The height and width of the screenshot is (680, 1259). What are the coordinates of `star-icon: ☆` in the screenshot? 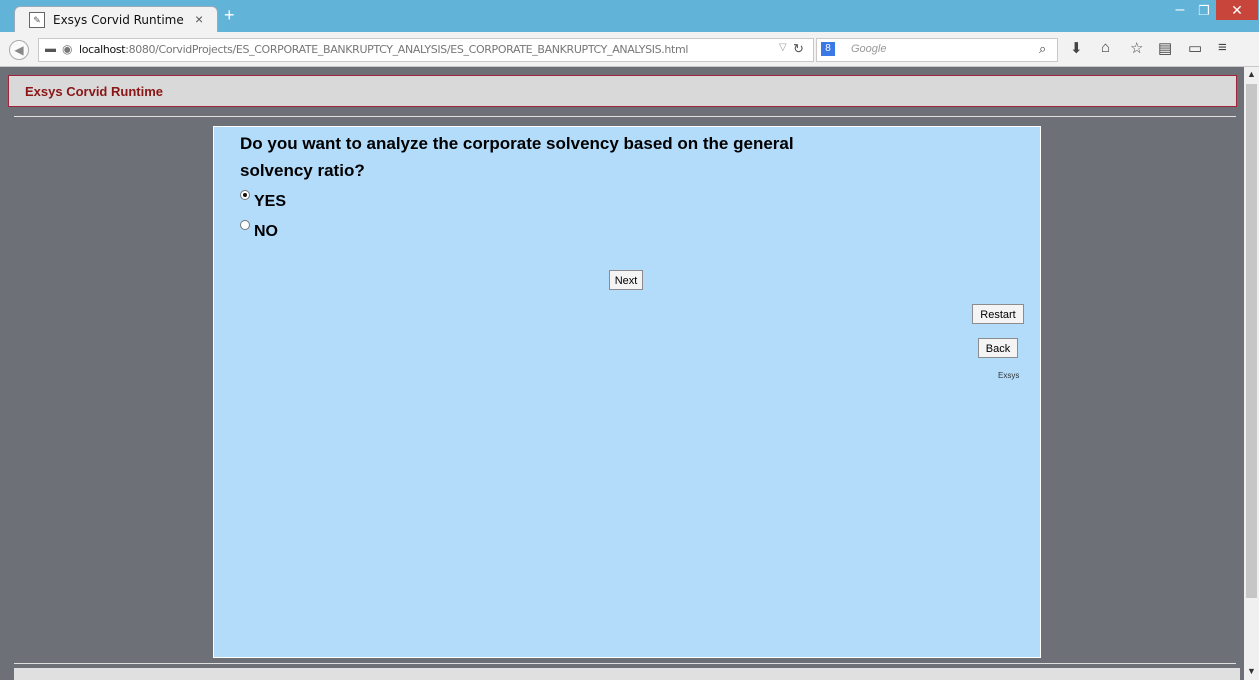 It's located at (1136, 48).